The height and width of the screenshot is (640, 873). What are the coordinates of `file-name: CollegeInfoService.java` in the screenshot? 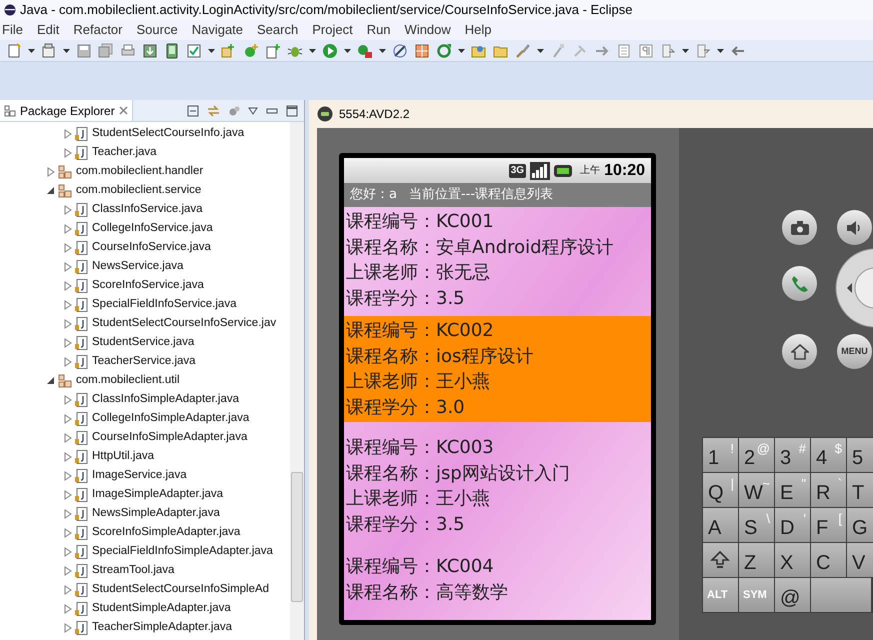 It's located at (152, 229).